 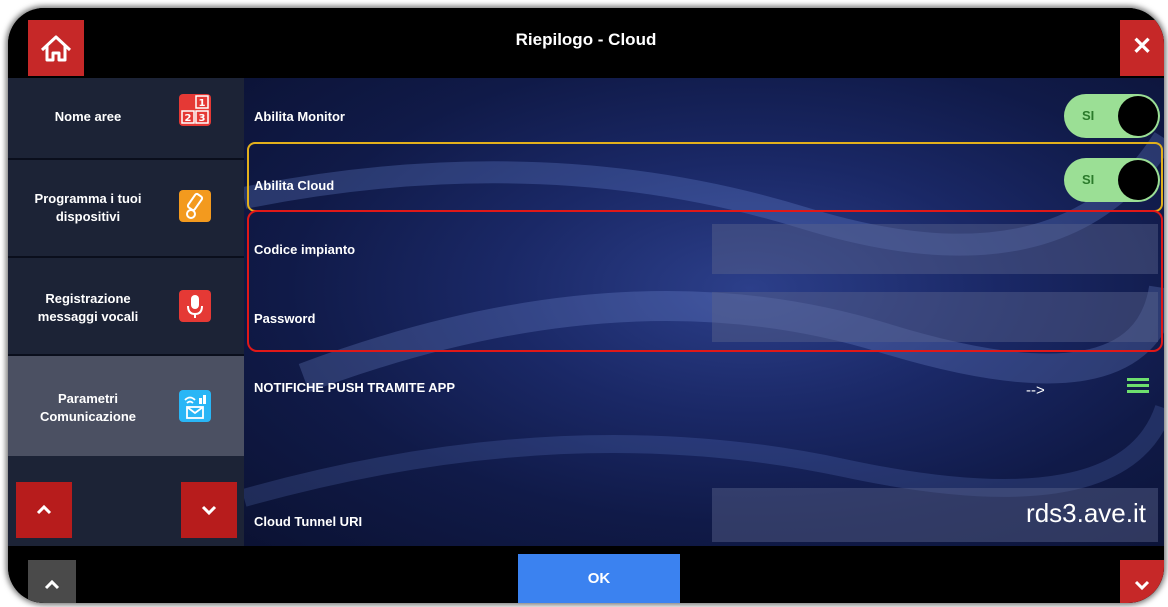 What do you see at coordinates (126, 118) in the screenshot?
I see `sidebar-item-nome-aree: Nome aree 1 2 3` at bounding box center [126, 118].